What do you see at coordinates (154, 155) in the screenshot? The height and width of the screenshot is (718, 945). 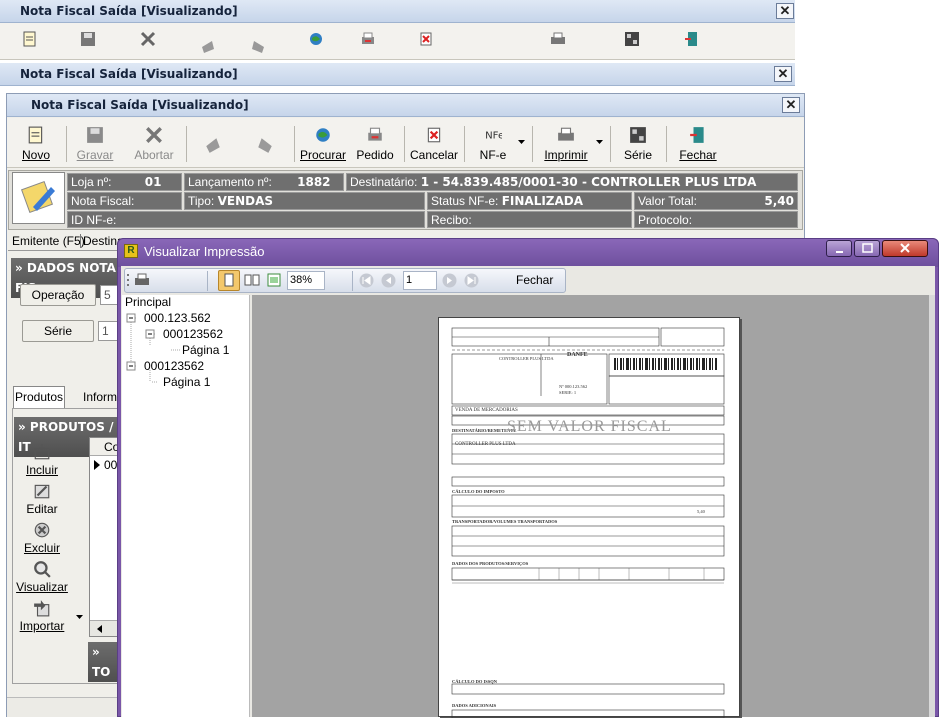 I see `abortar-label: Abortar` at bounding box center [154, 155].